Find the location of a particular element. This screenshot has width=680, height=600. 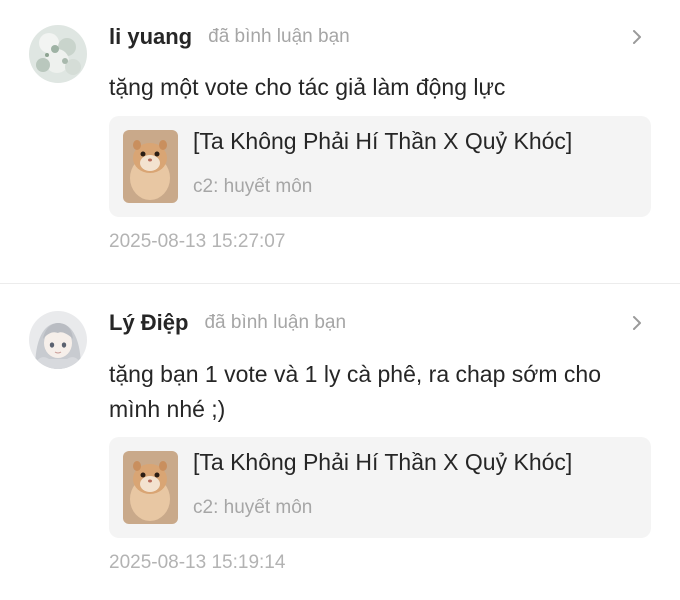

anime-girl-avatar-icon is located at coordinates (58, 340).